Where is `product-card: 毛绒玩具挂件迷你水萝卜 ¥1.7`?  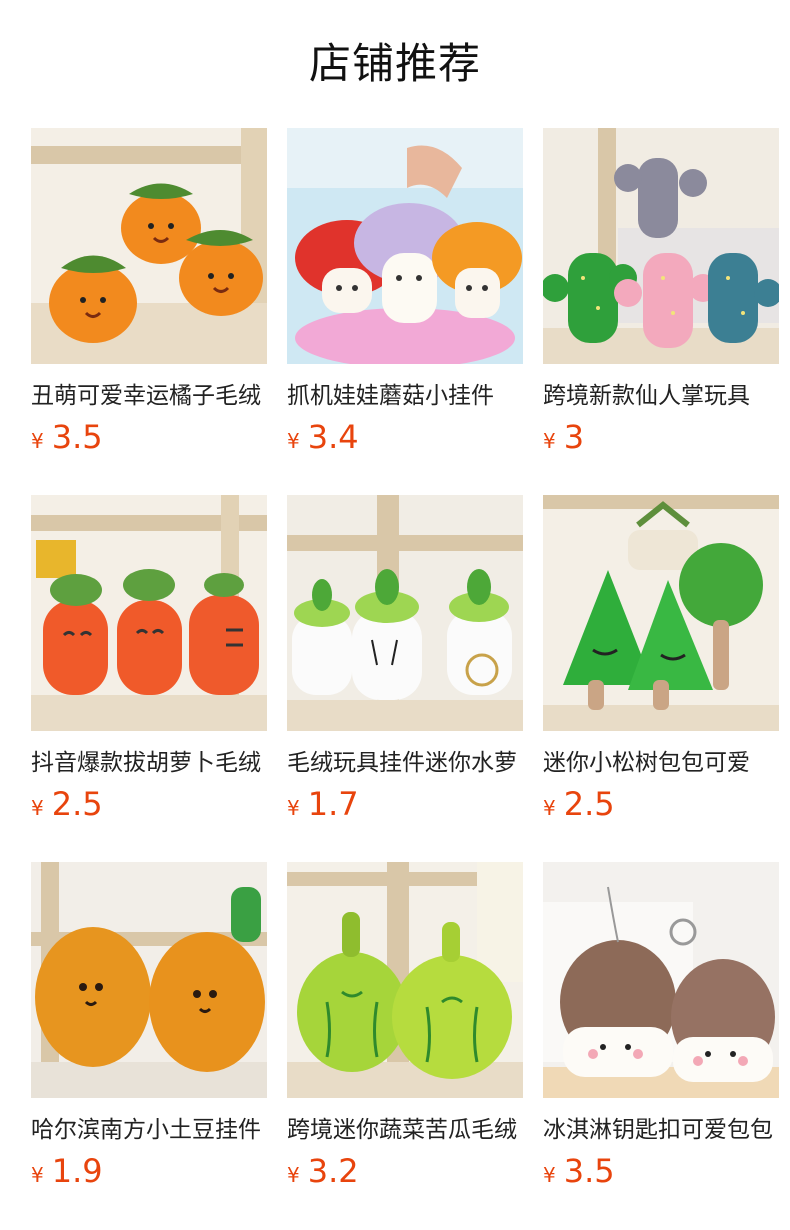
product-card: 毛绒玩具挂件迷你水萝卜 ¥1.7 is located at coordinates (405, 665).